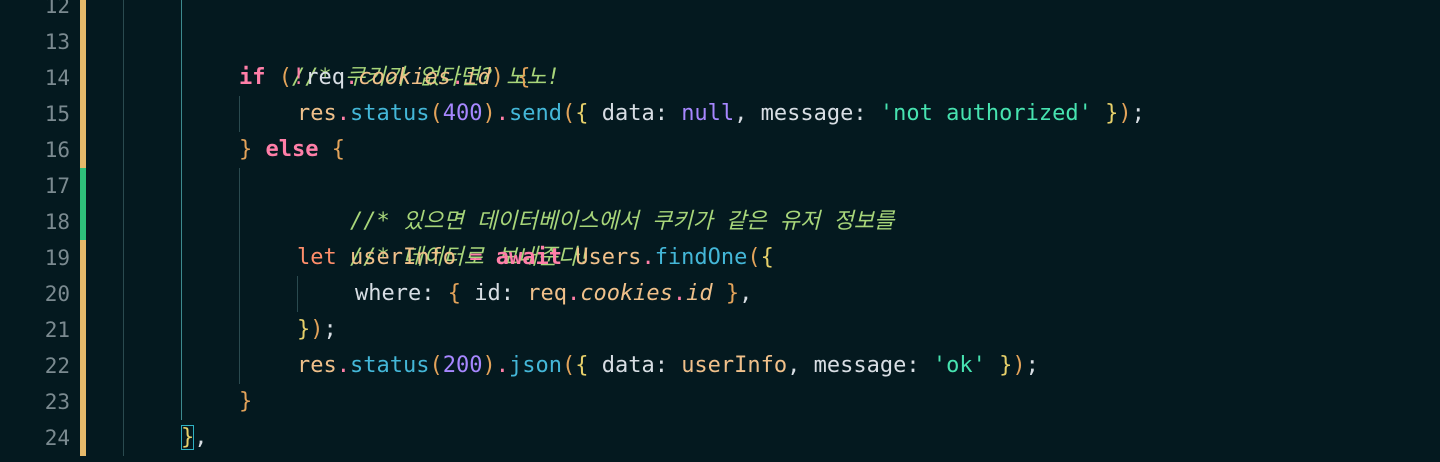 This screenshot has height=462, width=1440. What do you see at coordinates (83, 204) in the screenshot?
I see `added-lines-indicator` at bounding box center [83, 204].